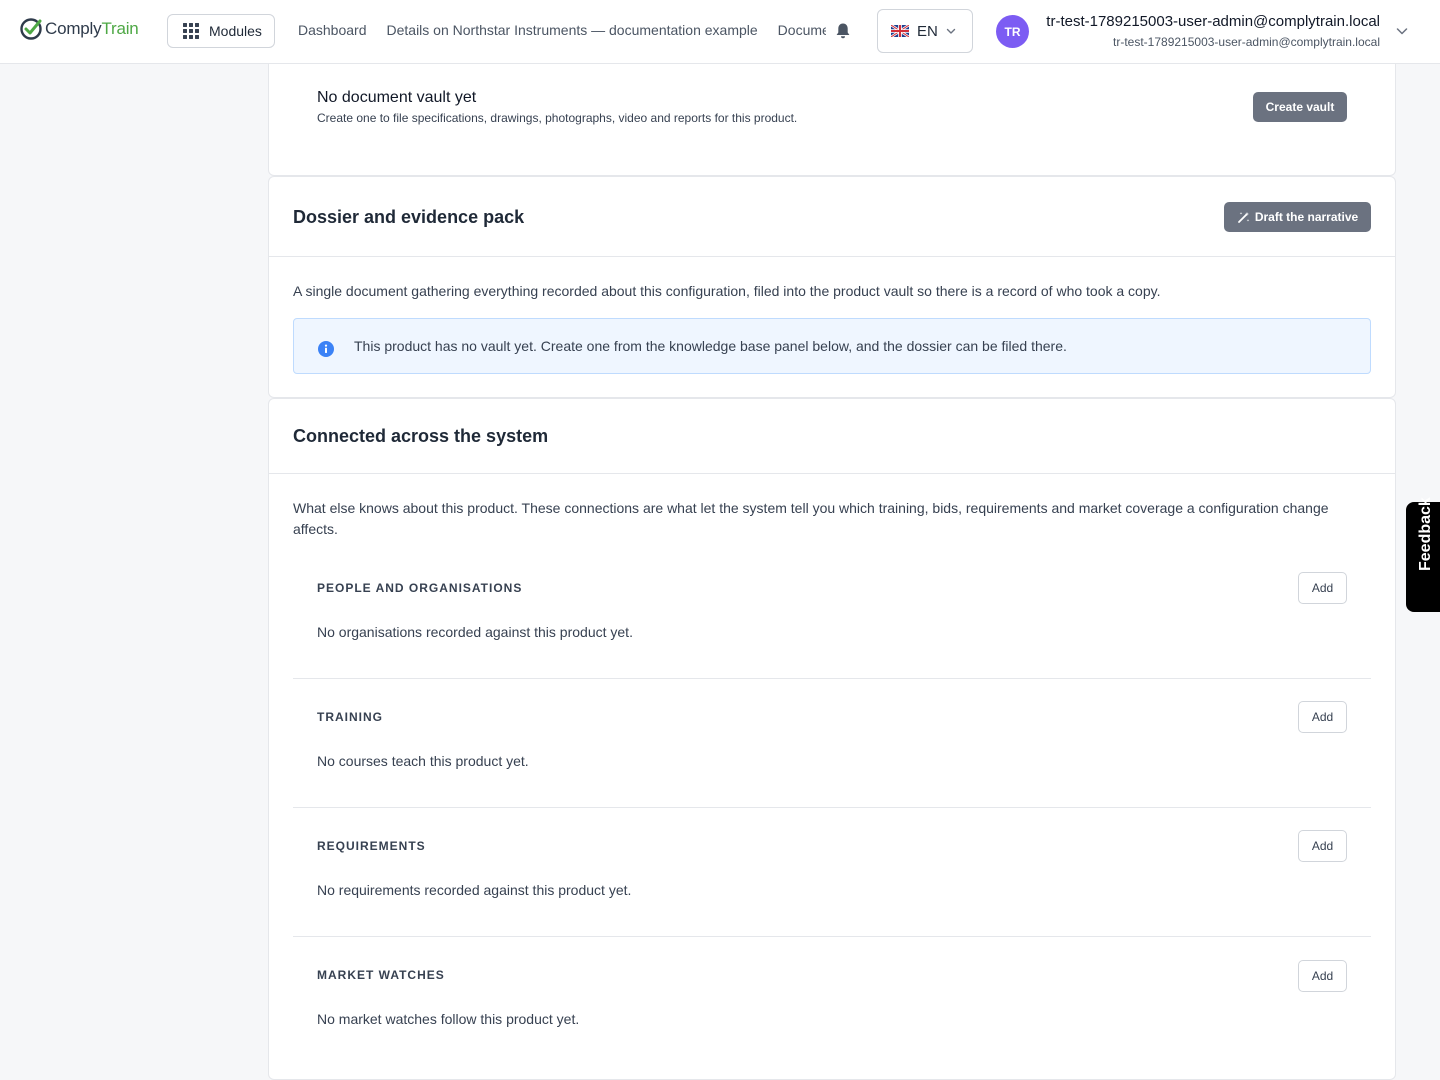 The image size is (1440, 1080). What do you see at coordinates (421, 436) in the screenshot?
I see `connected-title: Connected across the system` at bounding box center [421, 436].